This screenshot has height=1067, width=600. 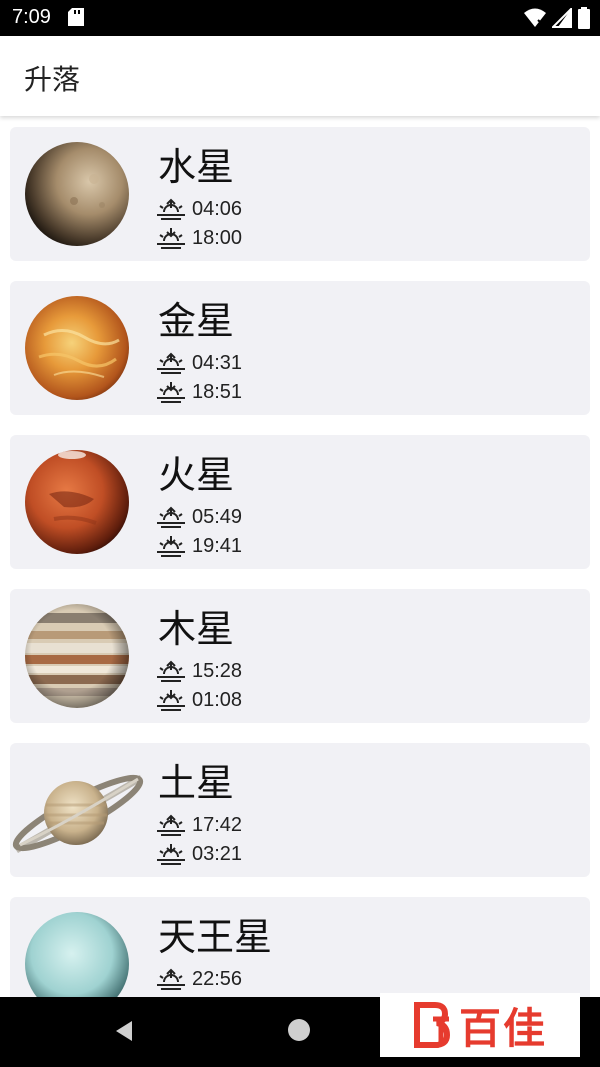 What do you see at coordinates (300, 656) in the screenshot?
I see `planet-card-jupiter: 木星 15:28 01:08` at bounding box center [300, 656].